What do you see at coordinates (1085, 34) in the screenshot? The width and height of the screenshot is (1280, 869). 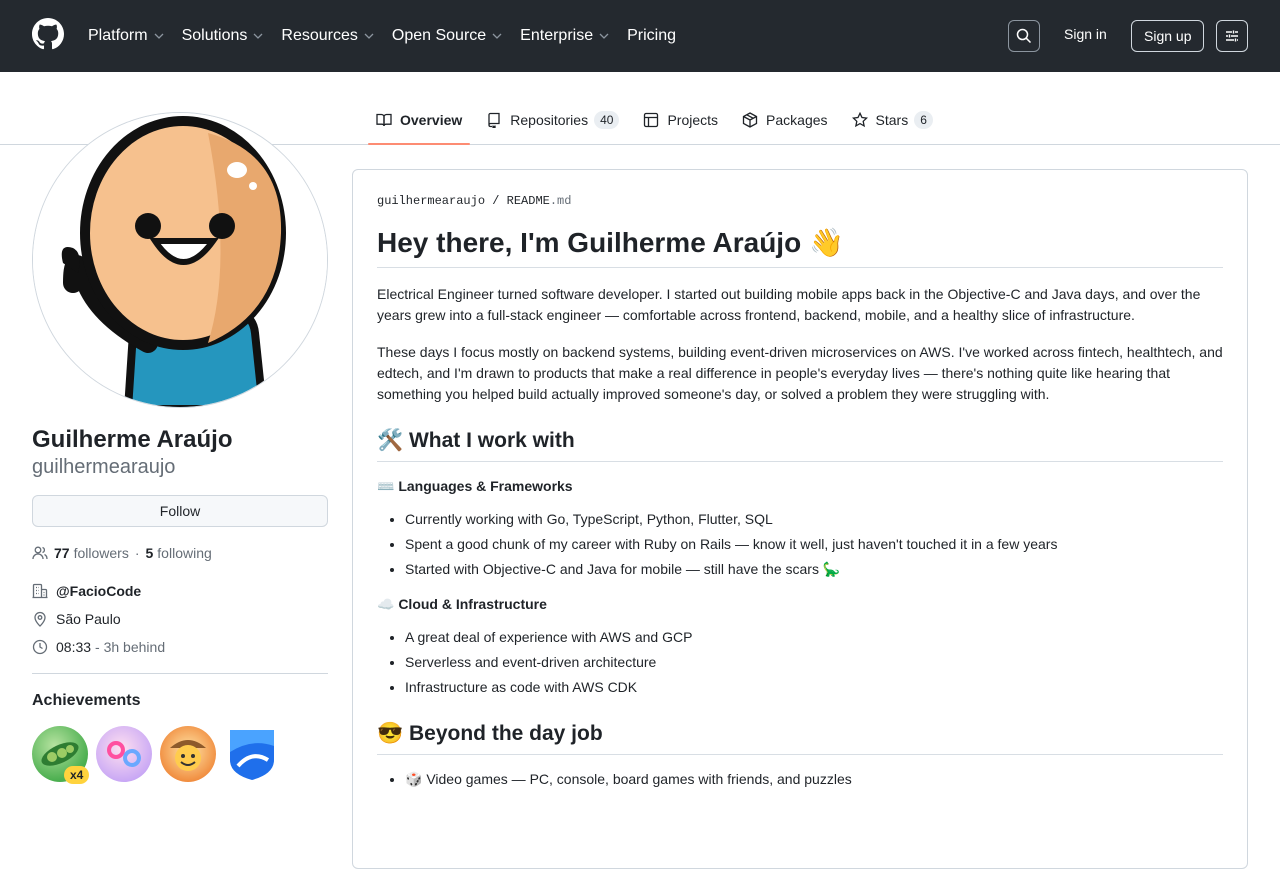 I see `sign-in-link: Sign in` at bounding box center [1085, 34].